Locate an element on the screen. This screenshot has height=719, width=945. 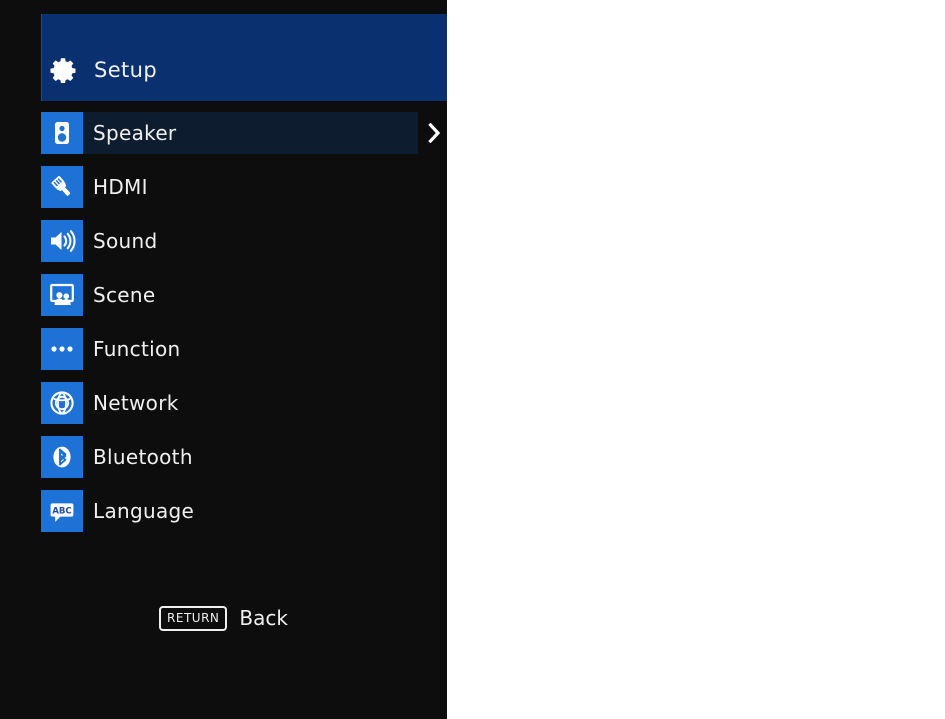
footer-hint: RETURN Back is located at coordinates (223, 618).